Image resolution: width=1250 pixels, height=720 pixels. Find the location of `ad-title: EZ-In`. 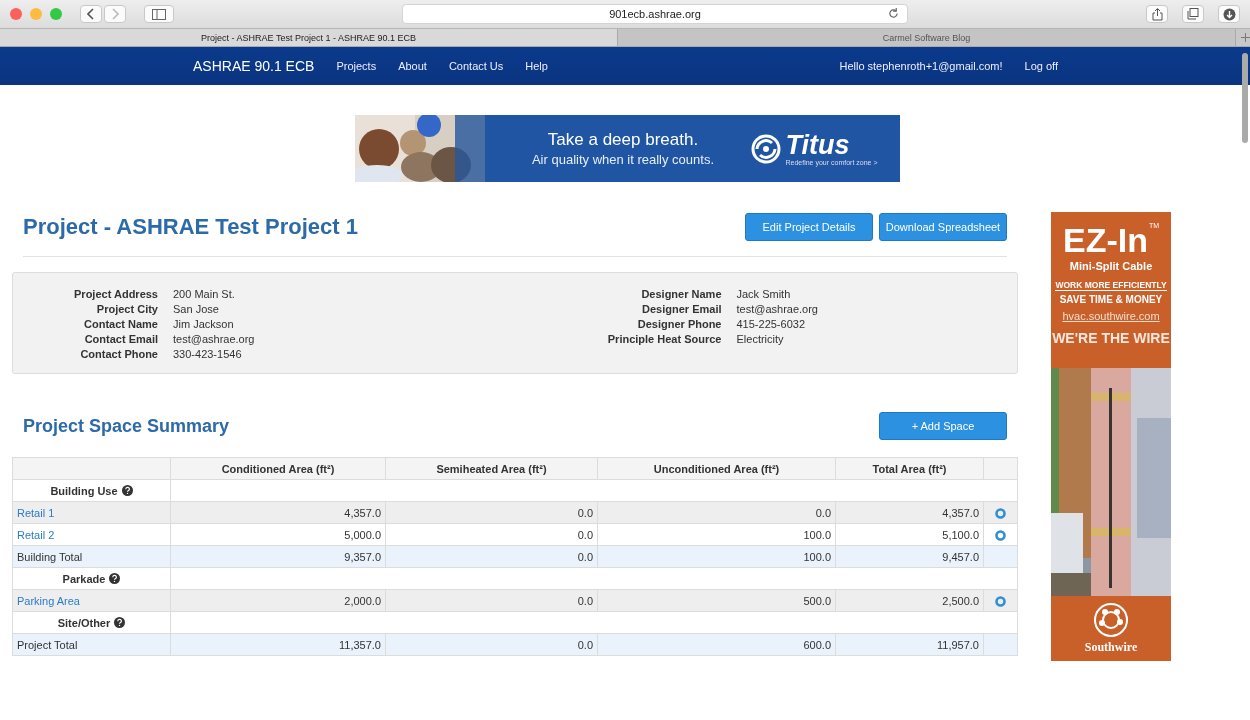

ad-title: EZ-In is located at coordinates (1105, 240).